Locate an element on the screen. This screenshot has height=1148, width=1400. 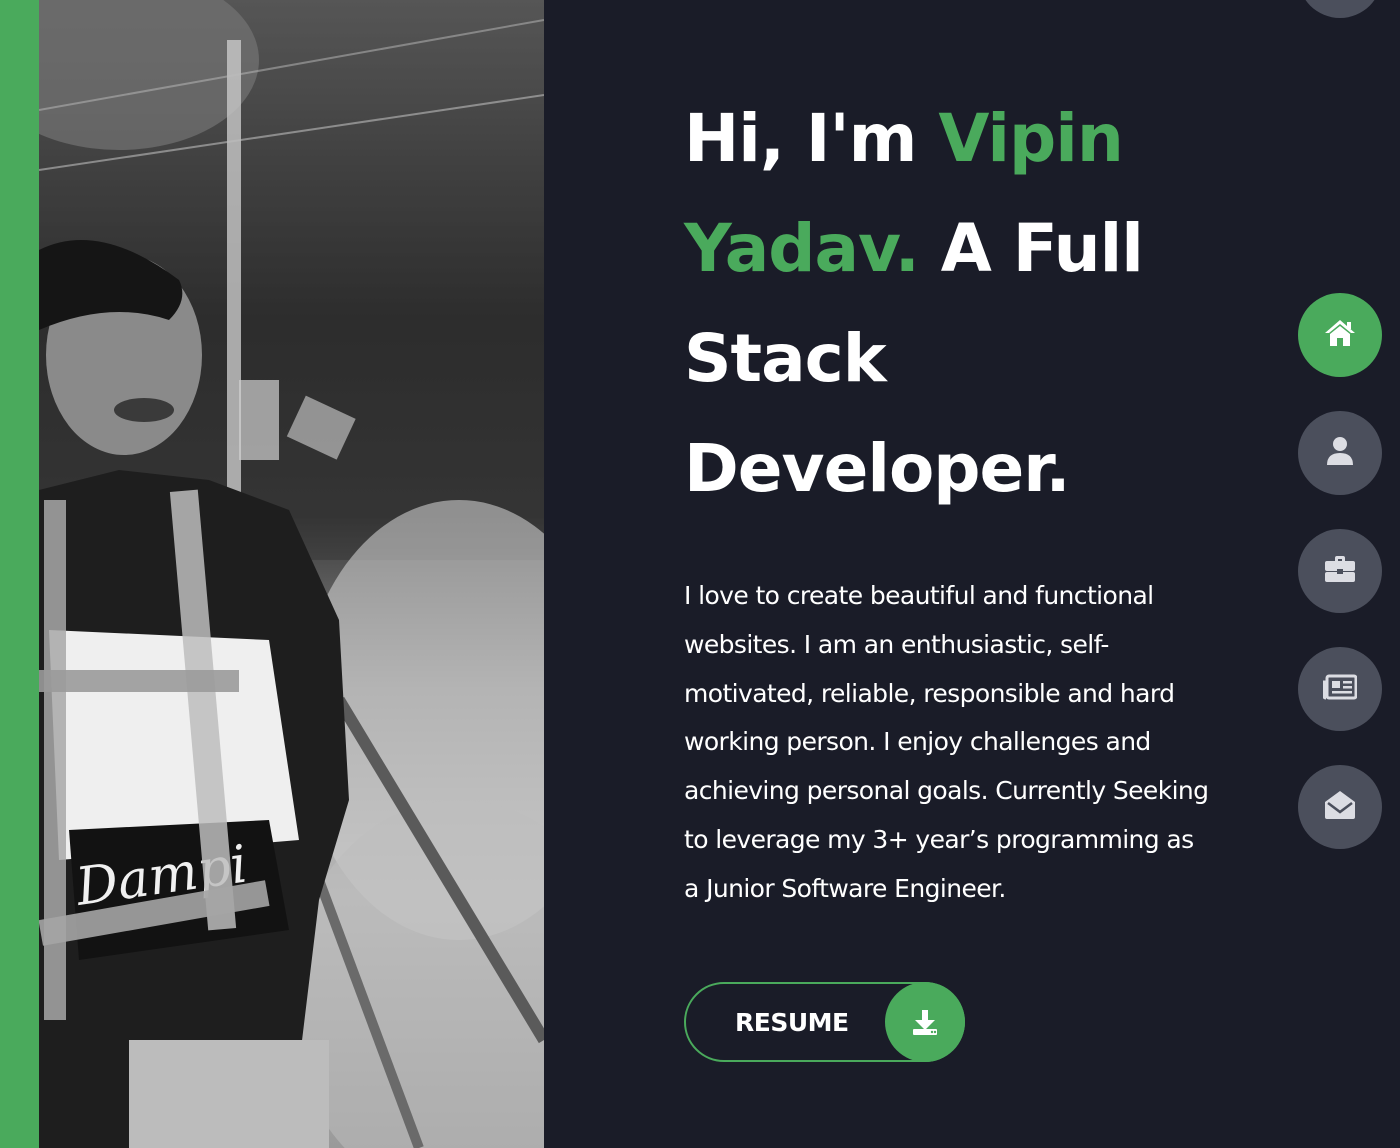
nav-about-button is located at coordinates (1340, 453).